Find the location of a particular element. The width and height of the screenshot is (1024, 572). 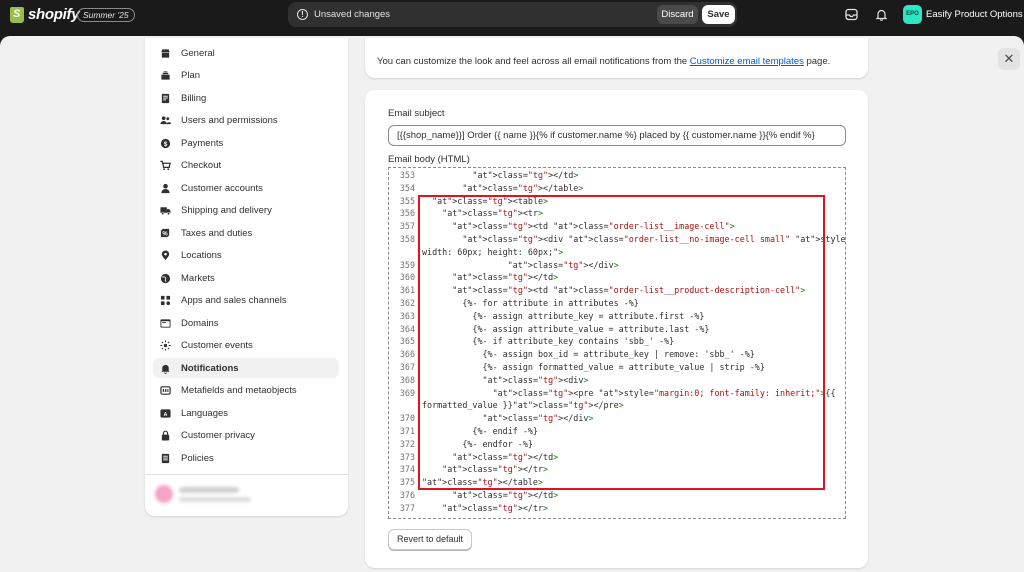

sidebar-item-label: Metafields and metaobjects is located at coordinates (239, 390).